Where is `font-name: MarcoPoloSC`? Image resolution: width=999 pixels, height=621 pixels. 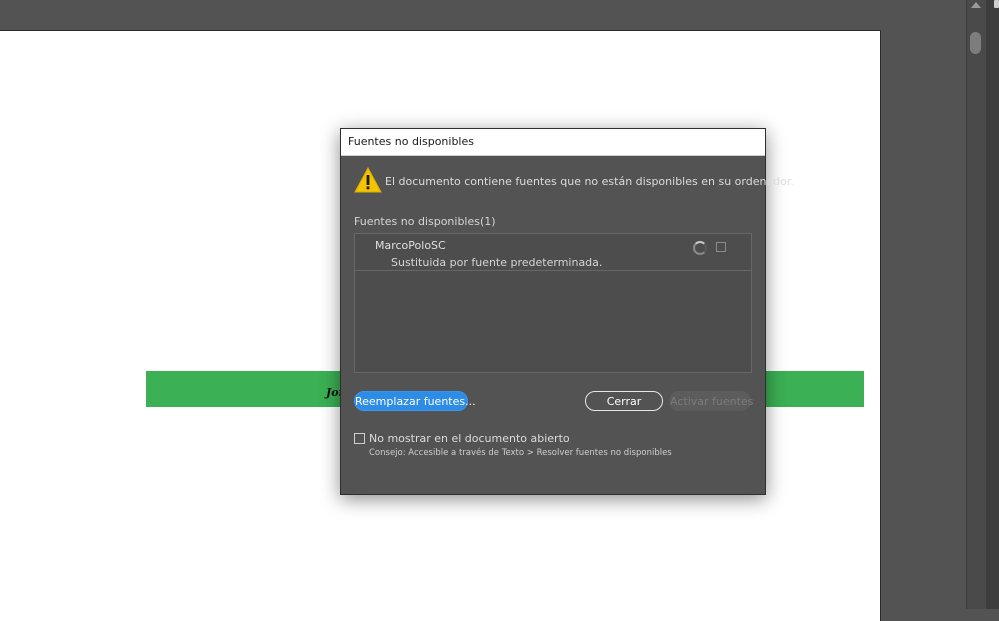 font-name: MarcoPoloSC is located at coordinates (410, 245).